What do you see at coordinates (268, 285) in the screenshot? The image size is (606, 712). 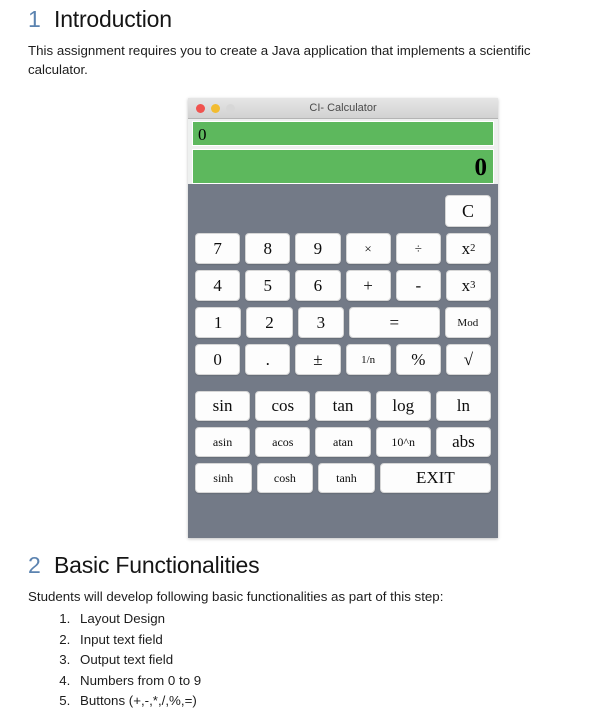 I see `digit-5-button: 5` at bounding box center [268, 285].